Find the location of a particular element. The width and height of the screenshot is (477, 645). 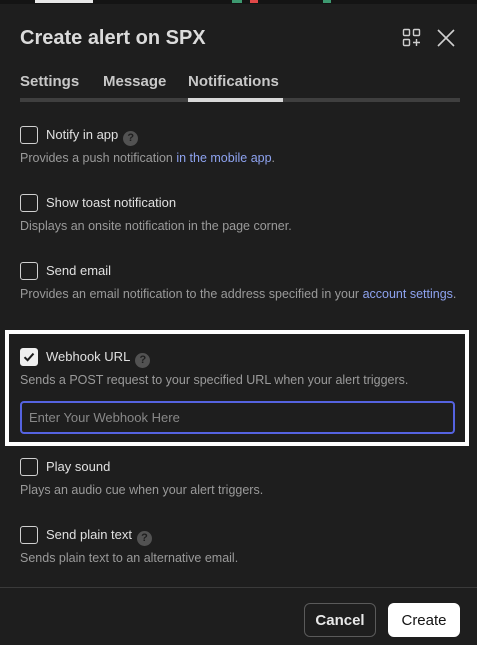

top-edge-strip is located at coordinates (238, 2).